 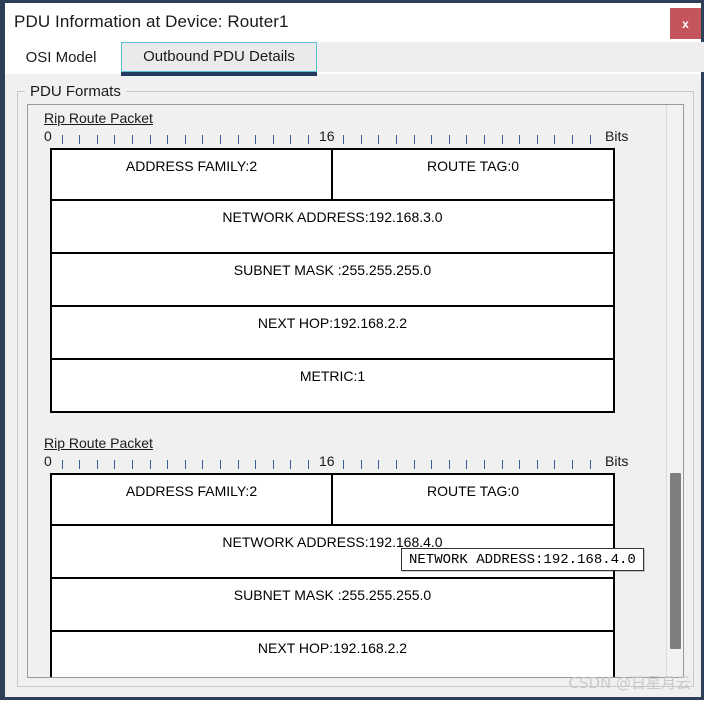 What do you see at coordinates (219, 57) in the screenshot?
I see `tab-outbound-pdu-details: Outbound PDU Details` at bounding box center [219, 57].